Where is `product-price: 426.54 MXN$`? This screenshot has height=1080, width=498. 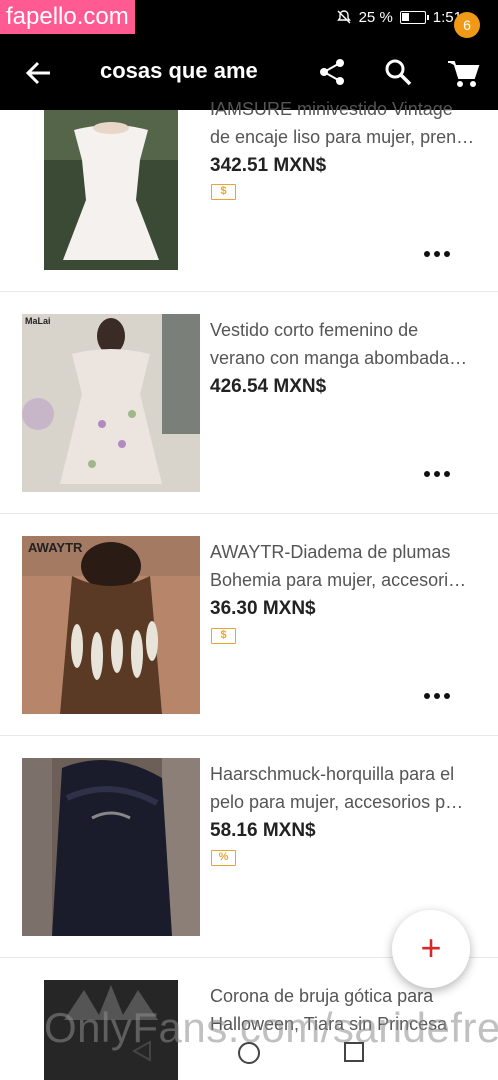 product-price: 426.54 MXN$ is located at coordinates (268, 386).